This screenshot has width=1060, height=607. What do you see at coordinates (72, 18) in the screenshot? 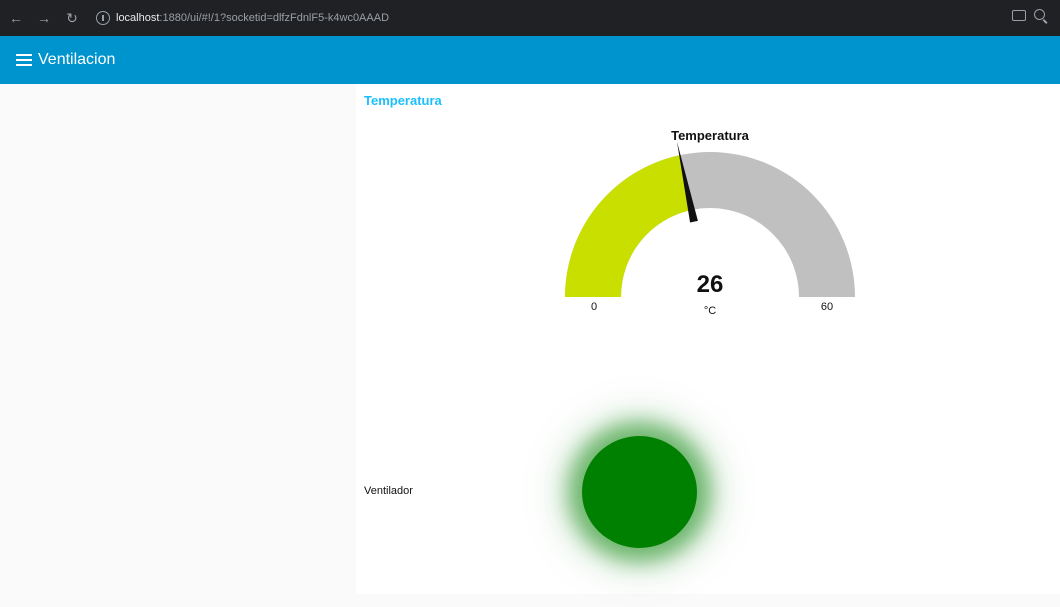
I see `reload-icon: ↻` at bounding box center [72, 18].